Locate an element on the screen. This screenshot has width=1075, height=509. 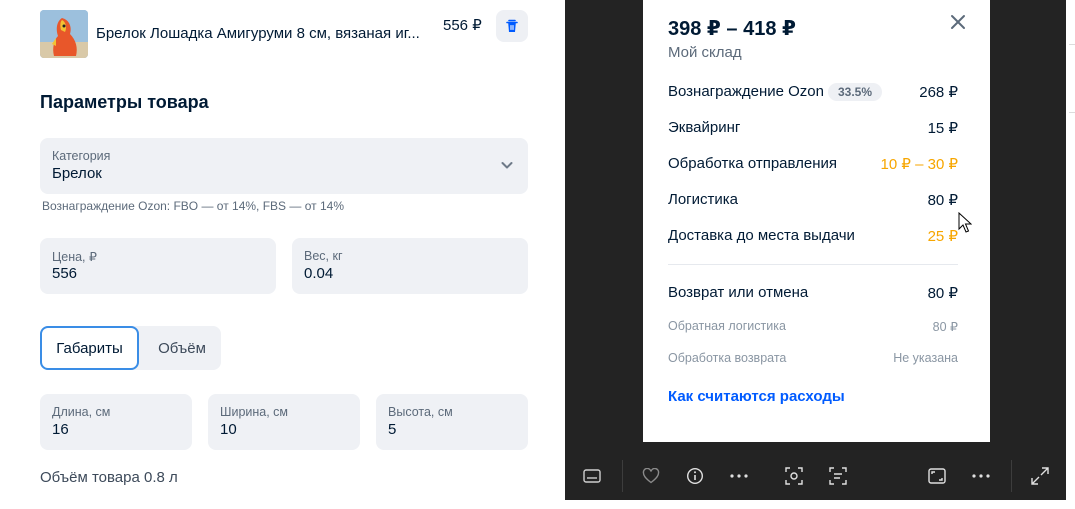
text-scan-icon is located at coordinates (838, 476).